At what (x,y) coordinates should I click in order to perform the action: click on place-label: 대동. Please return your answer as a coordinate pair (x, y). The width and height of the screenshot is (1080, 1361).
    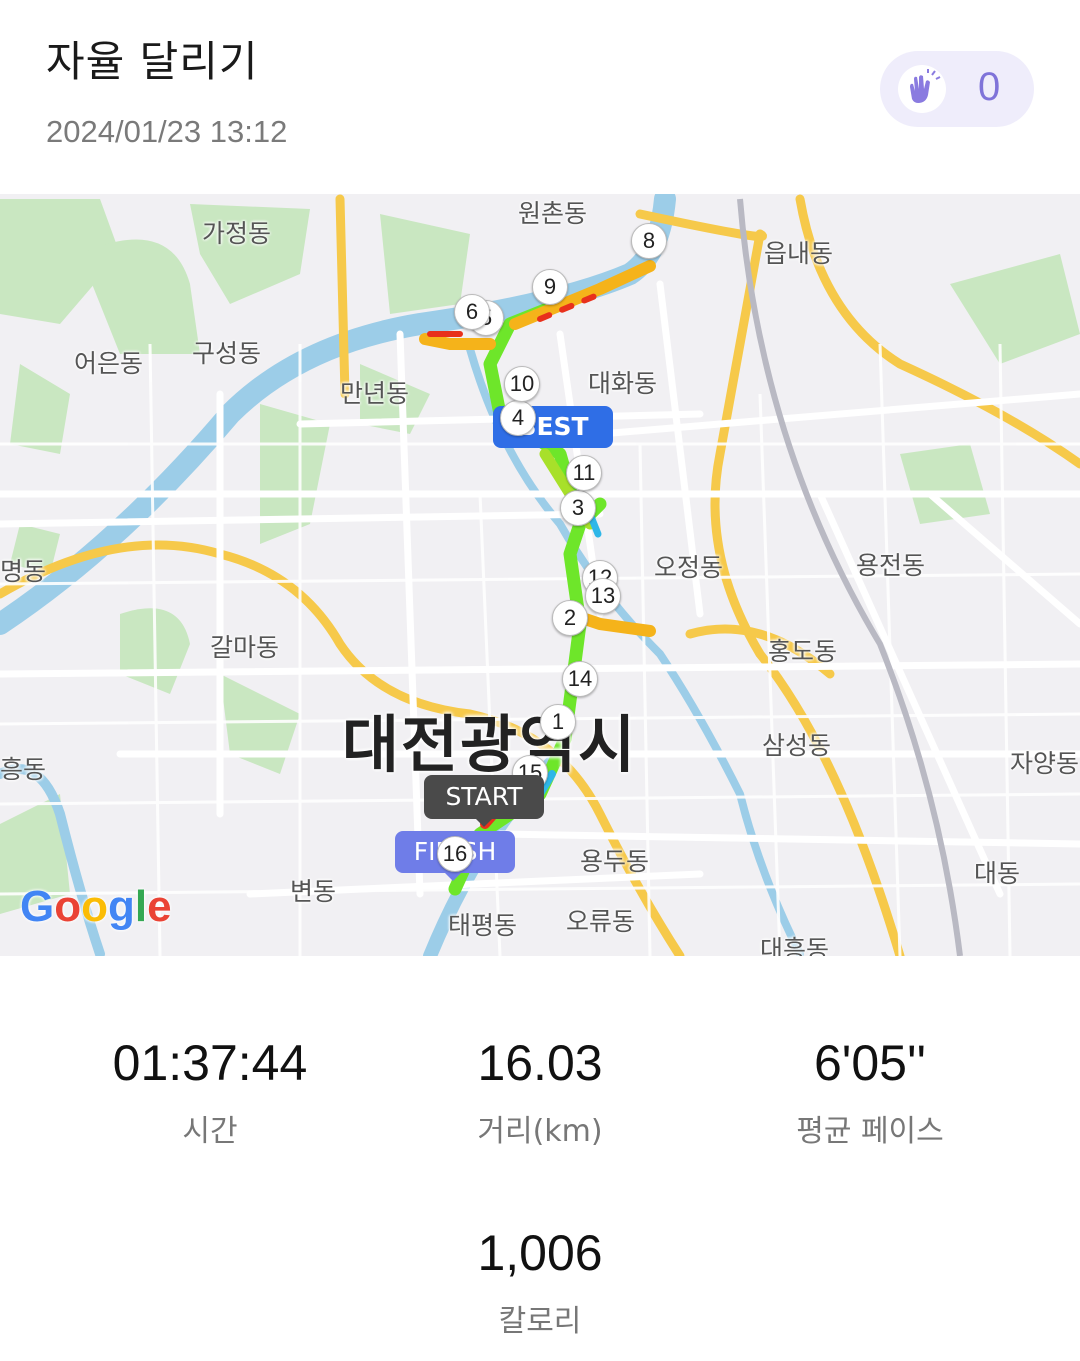
    Looking at the image, I should click on (997, 873).